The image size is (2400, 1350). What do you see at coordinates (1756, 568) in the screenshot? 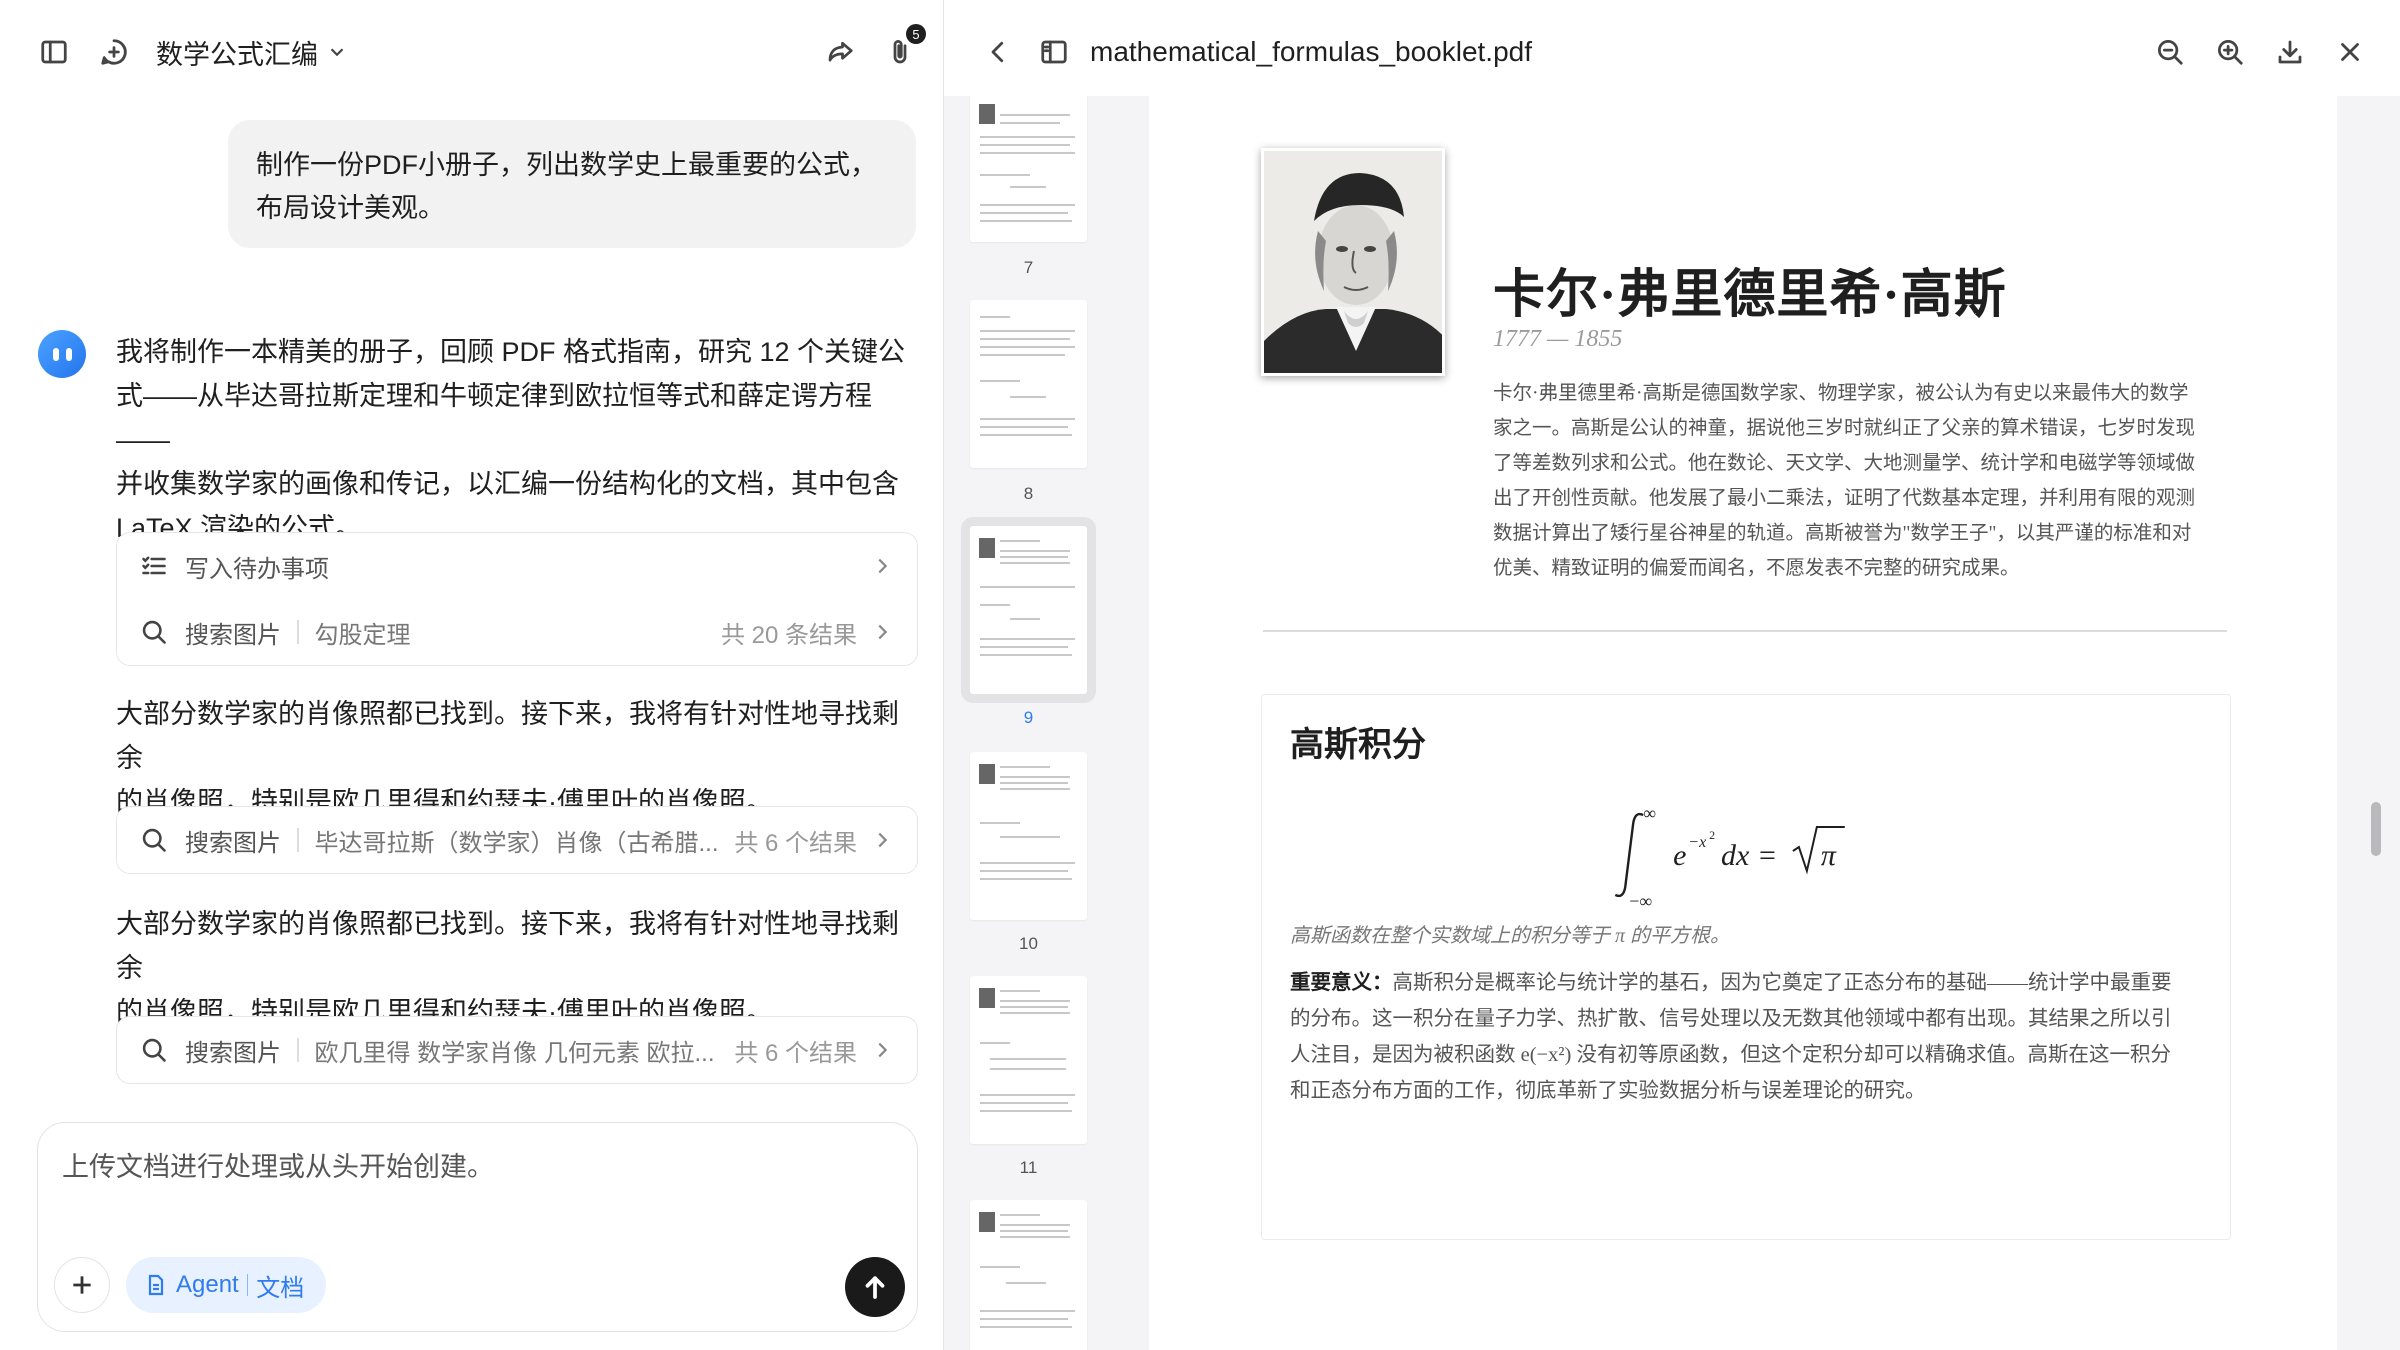
I see `biography-line: 优美、精致证明的偏爱而闻名，不愿发表不完整的研究成果。` at bounding box center [1756, 568].